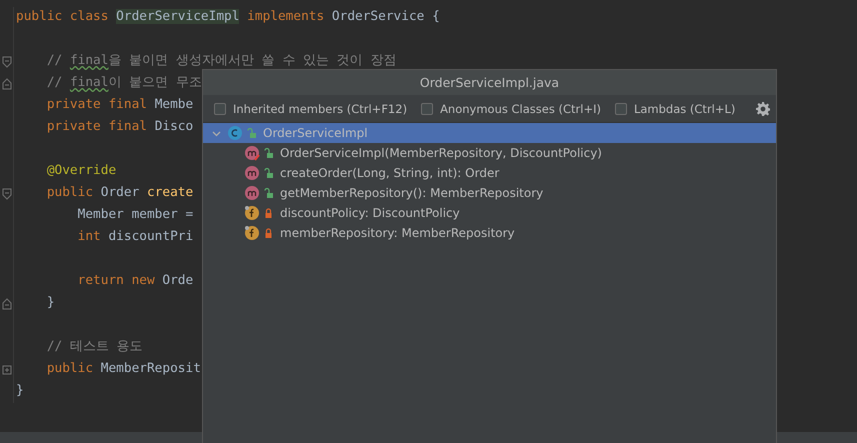  Describe the element at coordinates (685, 109) in the screenshot. I see `checkbox-label: Lambdas (Ctrl+L)` at that location.